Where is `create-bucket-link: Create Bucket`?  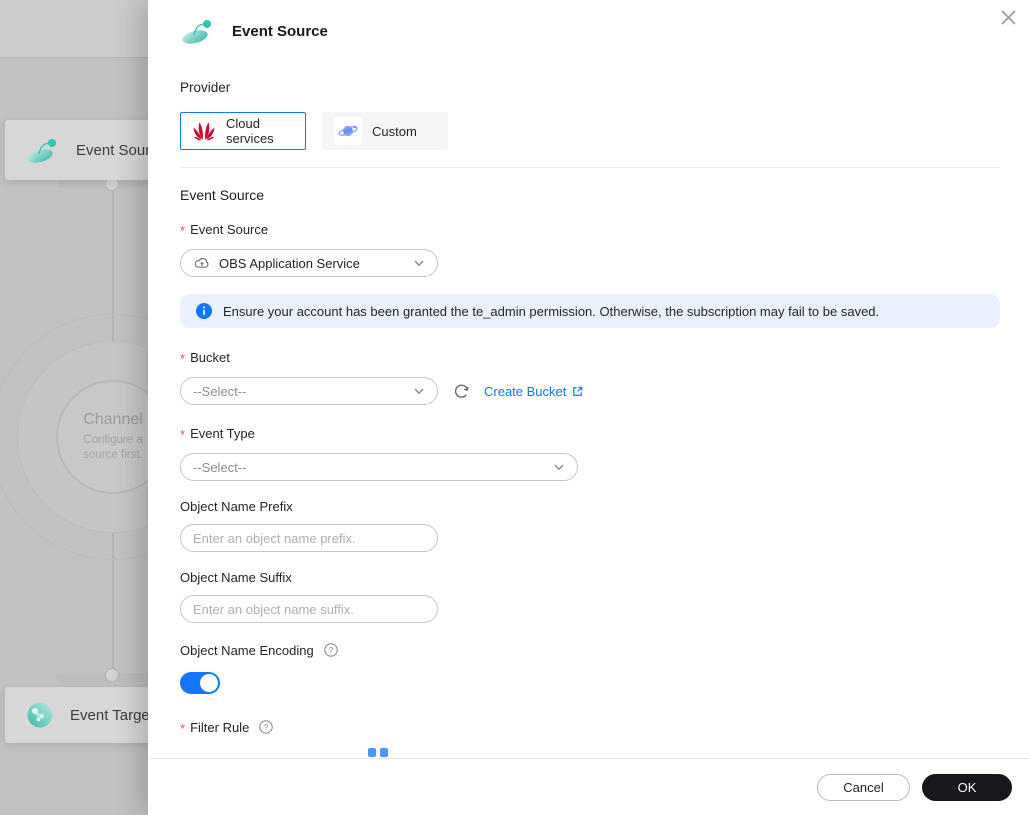 create-bucket-link: Create Bucket is located at coordinates (534, 391).